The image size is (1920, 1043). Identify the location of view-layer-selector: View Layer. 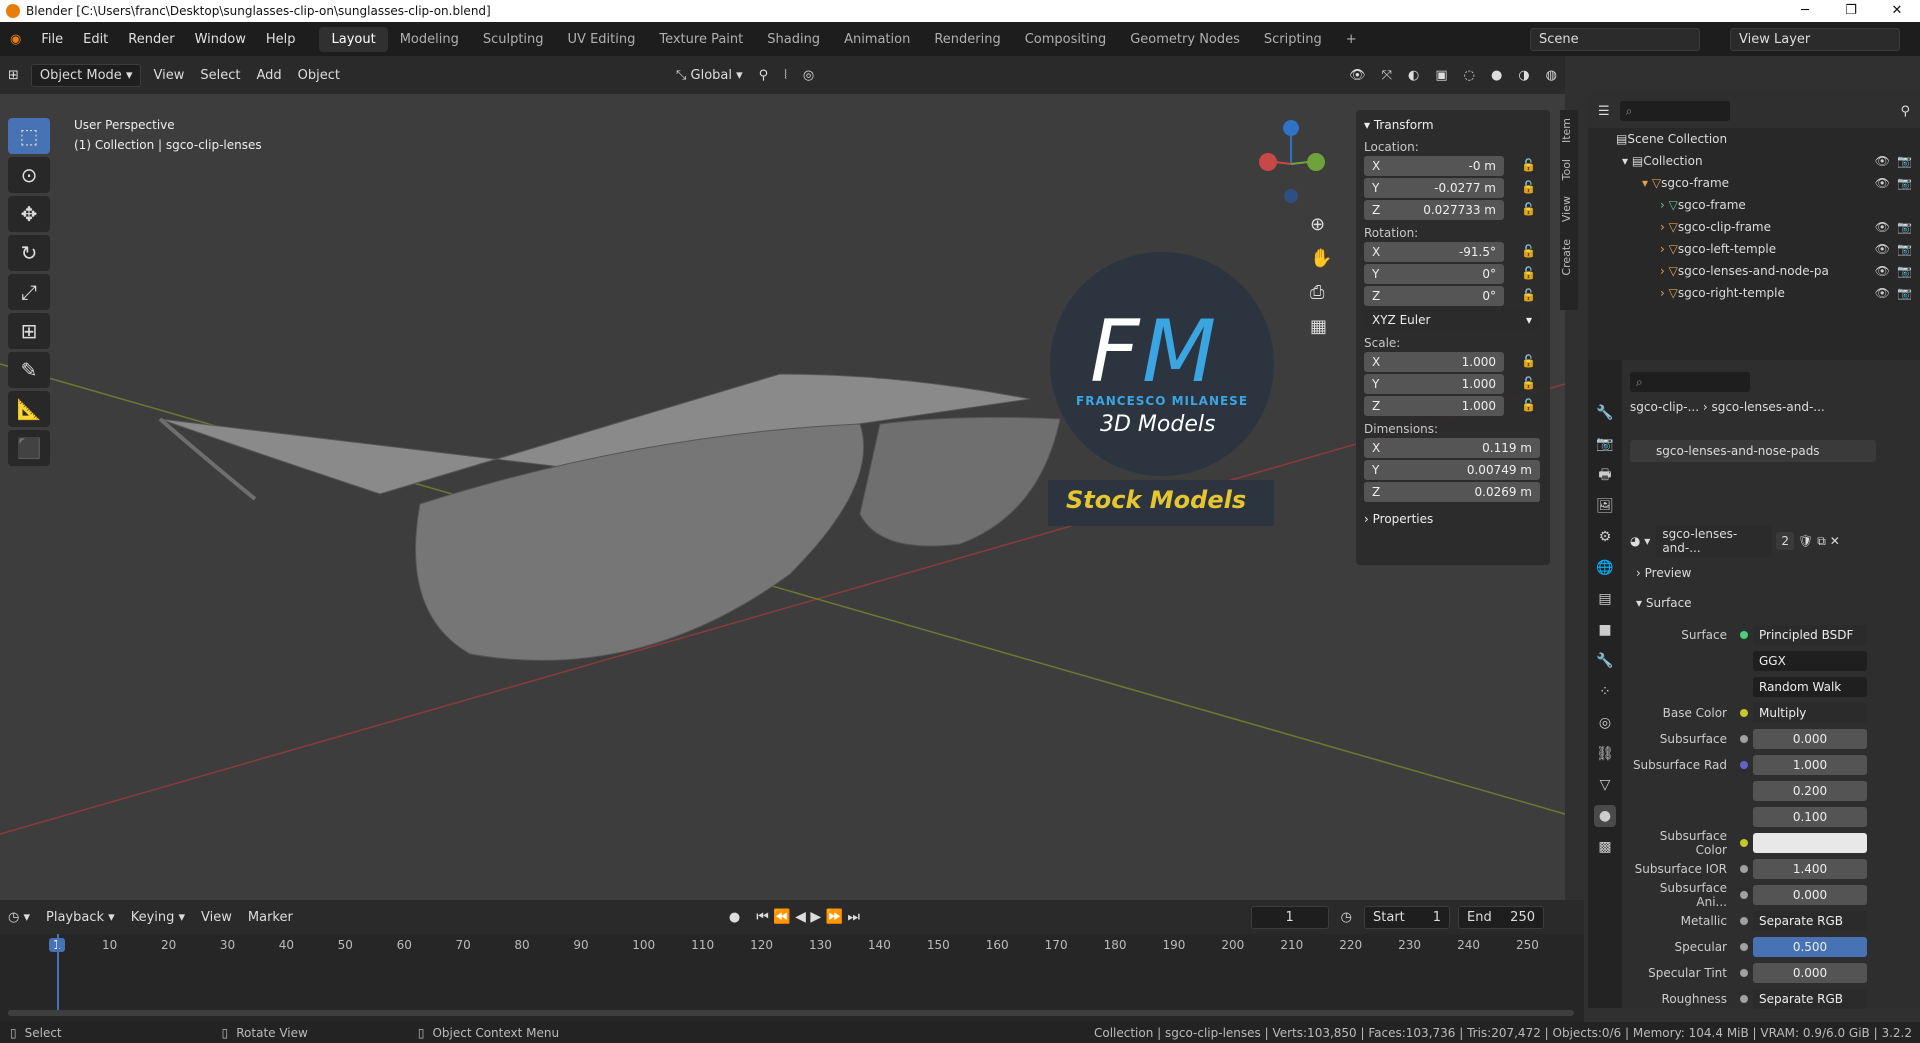
(1815, 39).